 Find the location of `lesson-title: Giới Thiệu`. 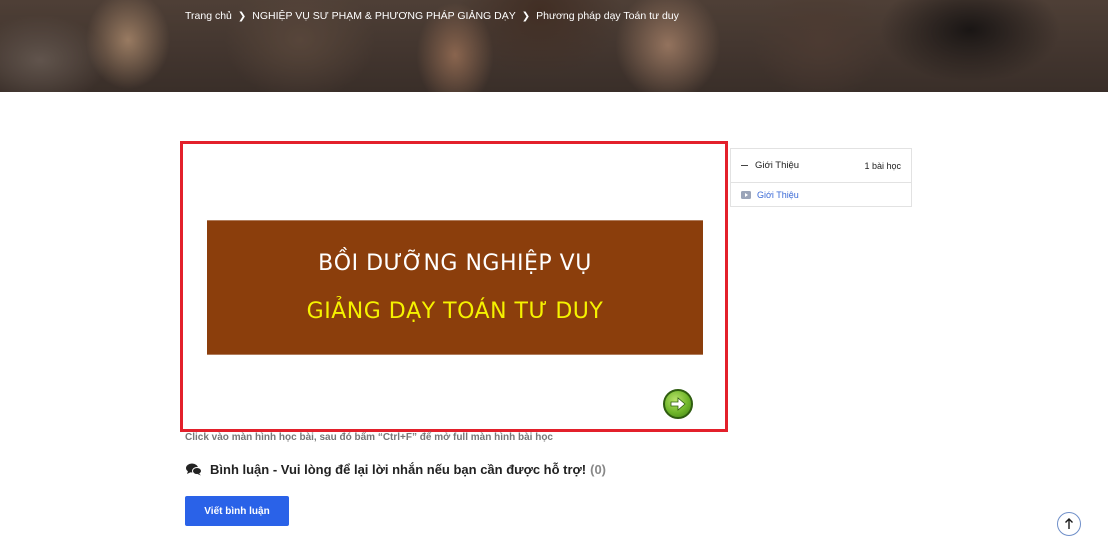

lesson-title: Giới Thiệu is located at coordinates (778, 195).